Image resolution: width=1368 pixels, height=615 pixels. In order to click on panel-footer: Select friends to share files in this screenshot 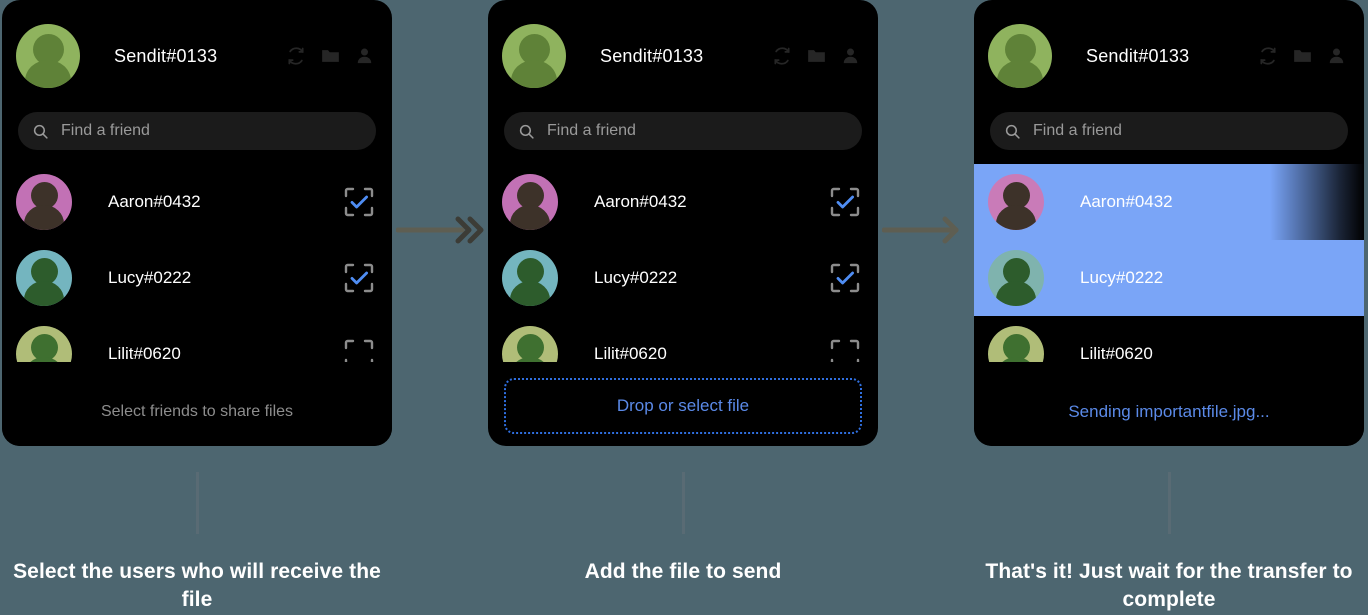, I will do `click(197, 412)`.